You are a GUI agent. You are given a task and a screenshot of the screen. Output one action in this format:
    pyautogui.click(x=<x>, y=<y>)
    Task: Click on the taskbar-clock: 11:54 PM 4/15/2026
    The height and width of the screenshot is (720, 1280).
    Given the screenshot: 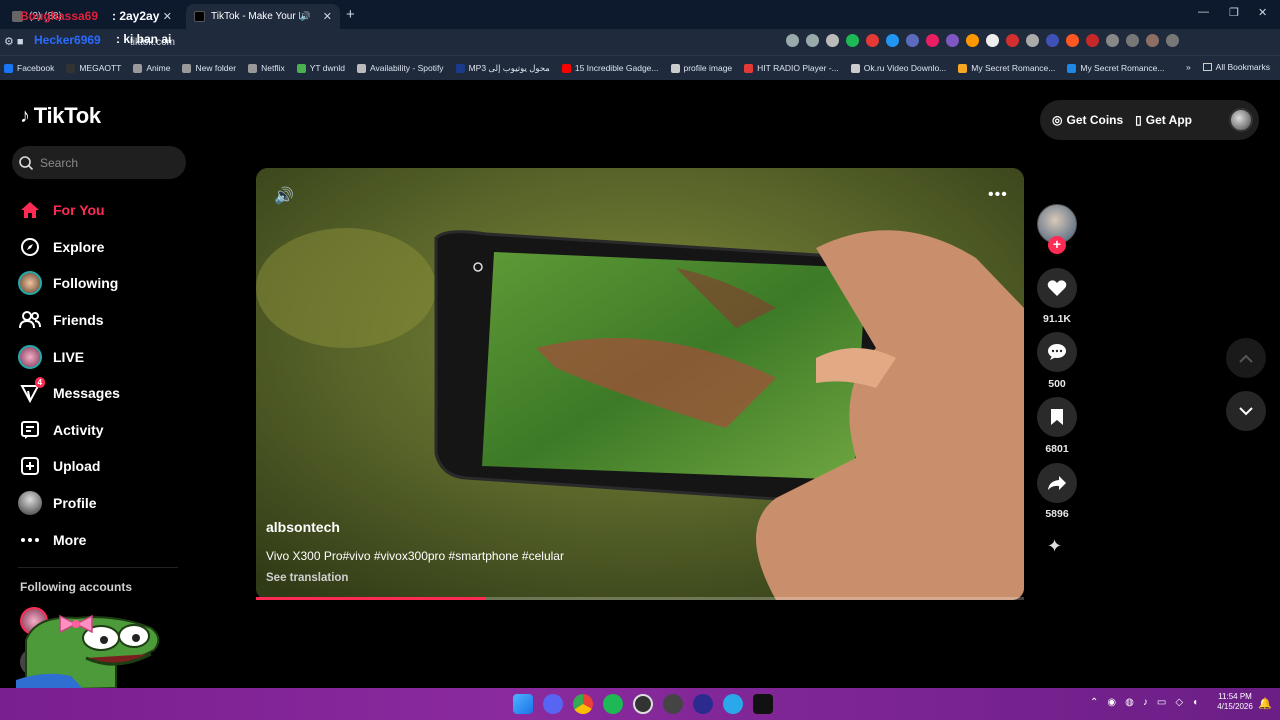 What is the action you would take?
    pyautogui.click(x=1235, y=702)
    